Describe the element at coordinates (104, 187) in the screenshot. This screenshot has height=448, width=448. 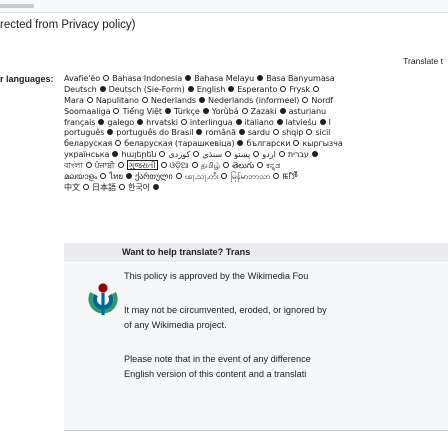
I see `language-link: 日本語` at that location.